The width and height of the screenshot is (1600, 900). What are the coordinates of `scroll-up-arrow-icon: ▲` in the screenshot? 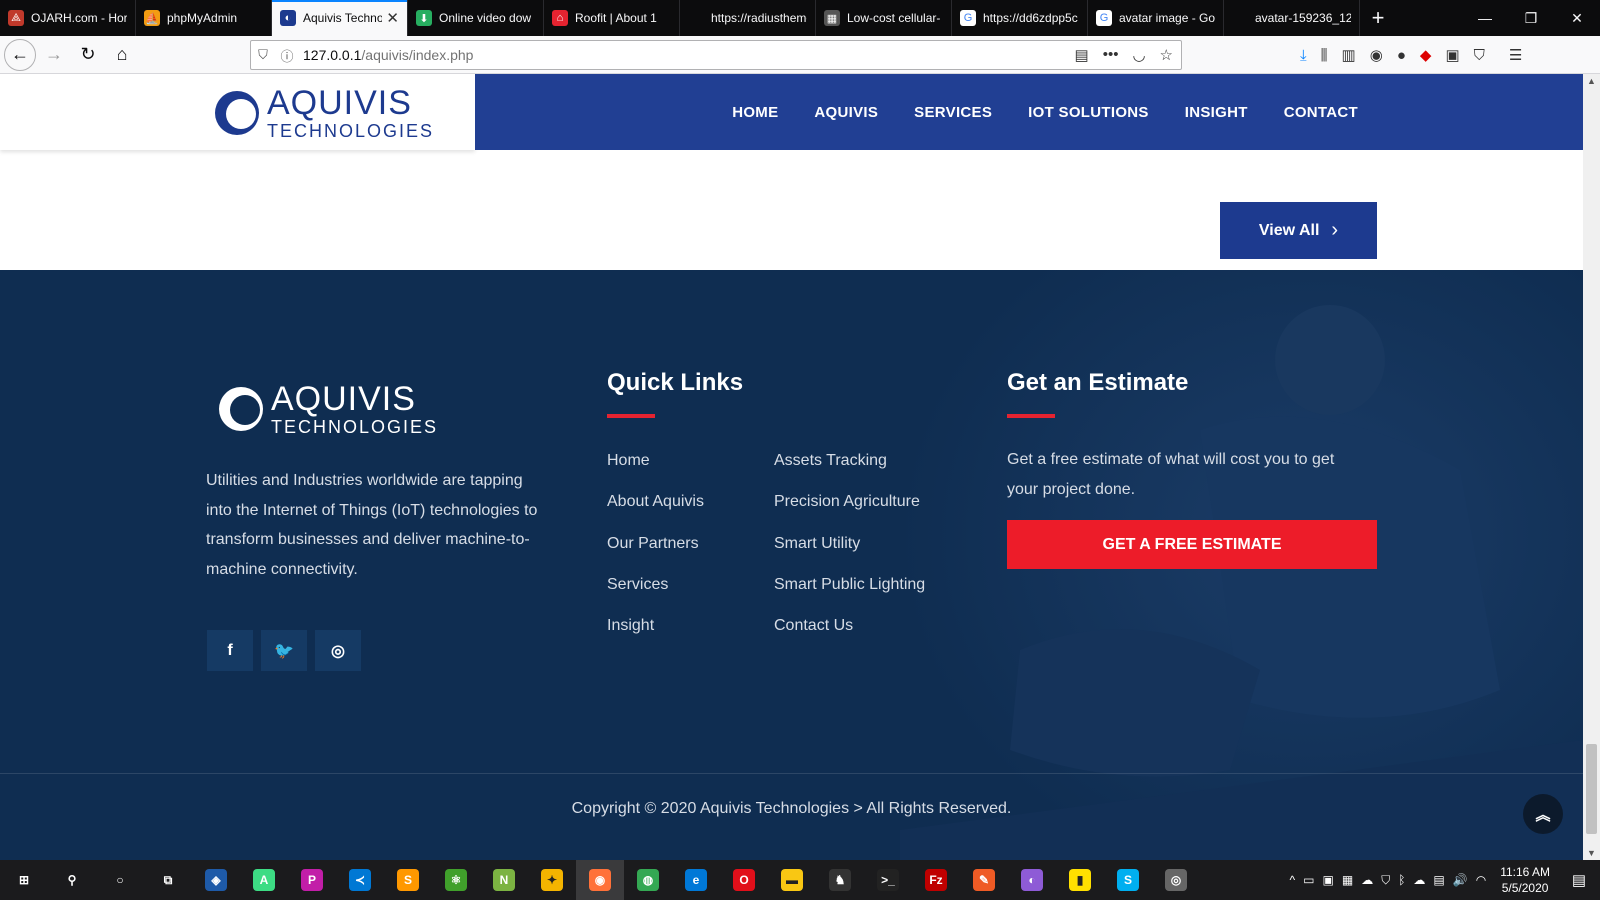 It's located at (1591, 81).